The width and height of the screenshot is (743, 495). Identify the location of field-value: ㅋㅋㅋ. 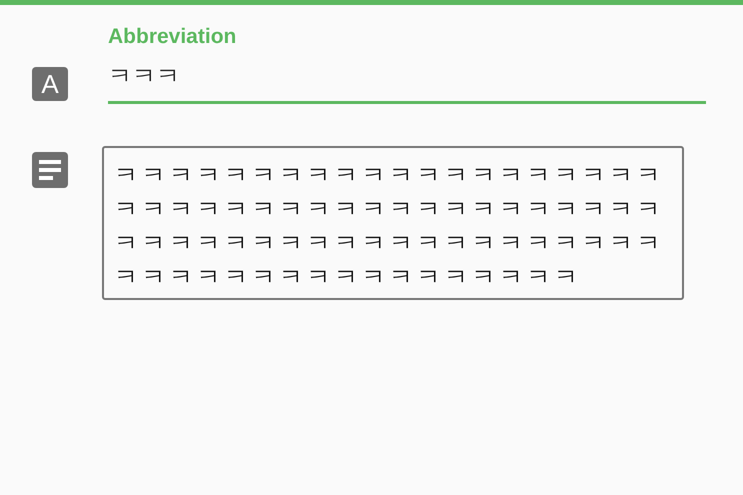
(144, 76).